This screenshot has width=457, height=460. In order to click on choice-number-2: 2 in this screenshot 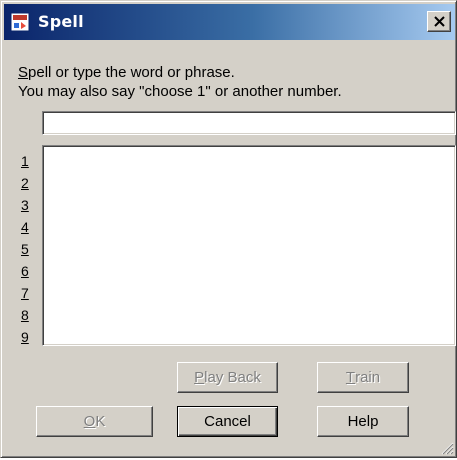, I will do `click(25, 183)`.